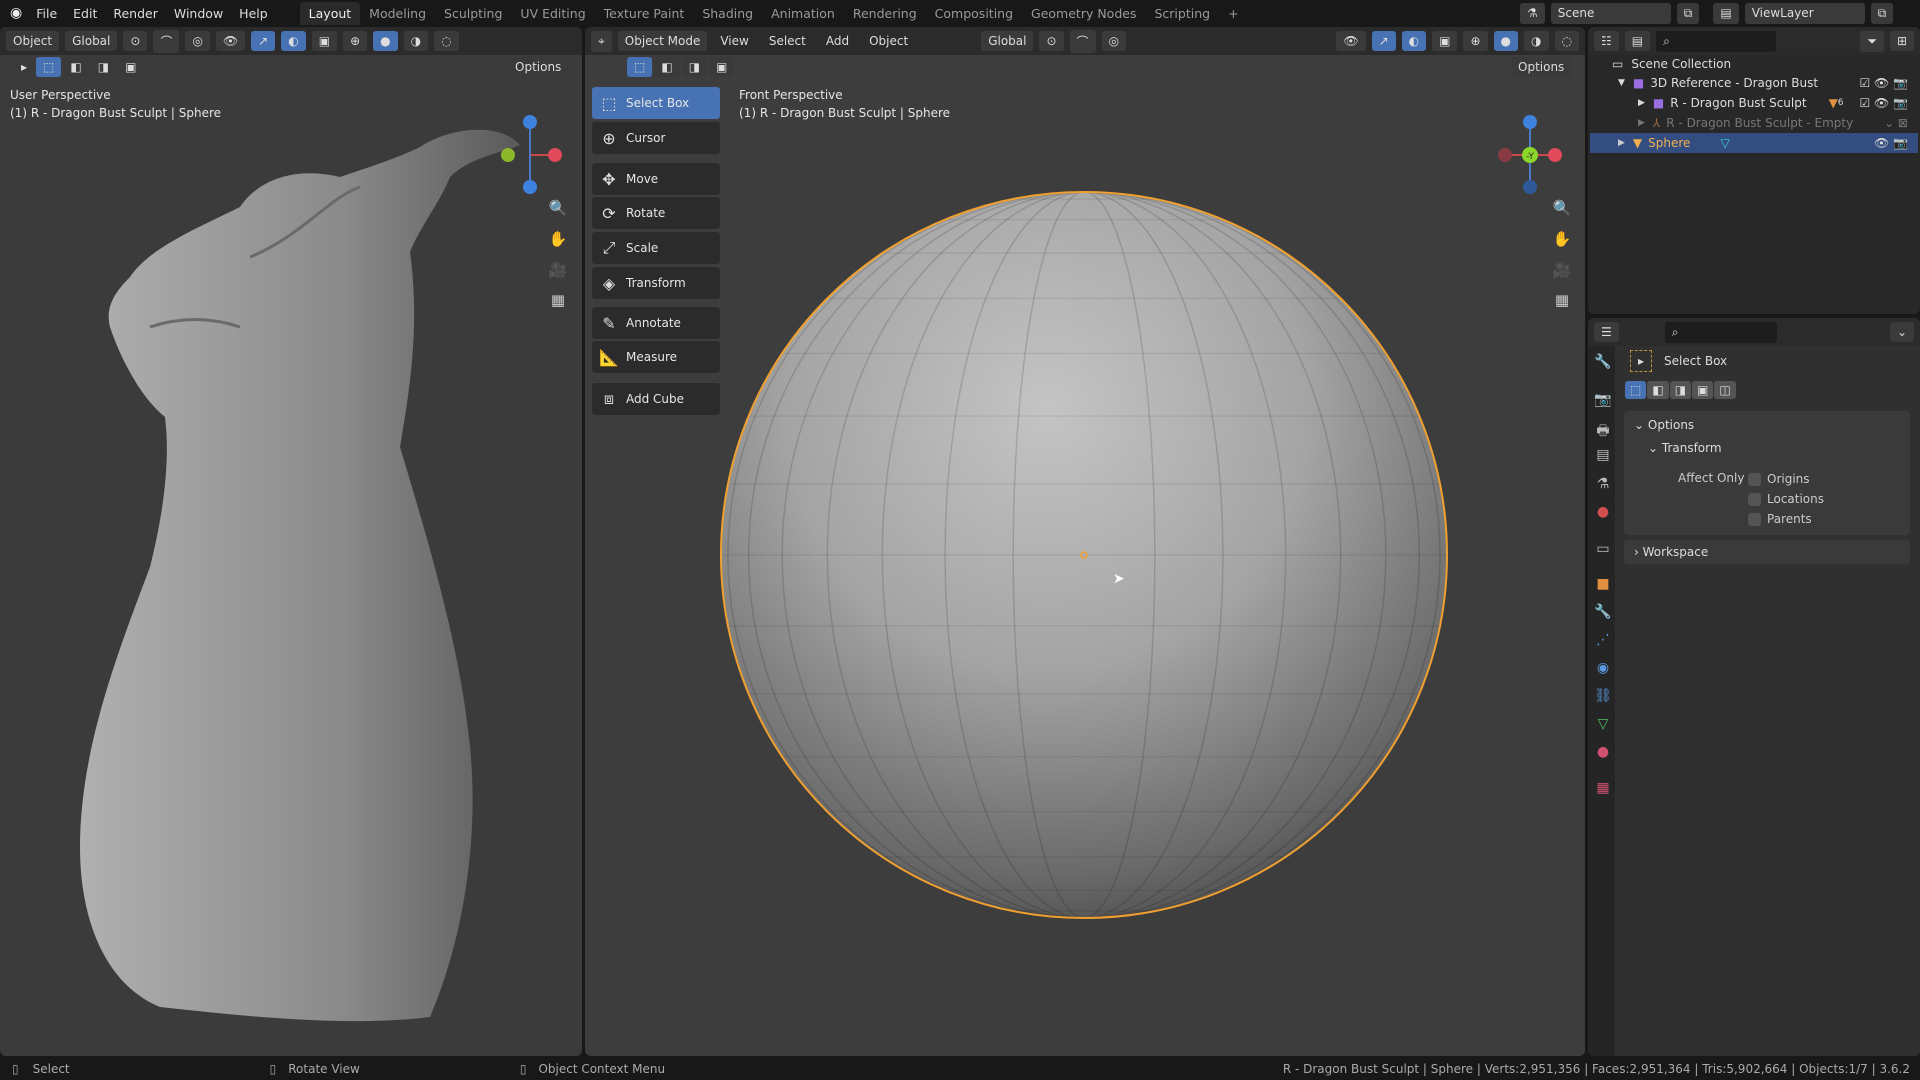 Image resolution: width=1920 pixels, height=1080 pixels. I want to click on particles-tab-icon: ⋰, so click(1603, 640).